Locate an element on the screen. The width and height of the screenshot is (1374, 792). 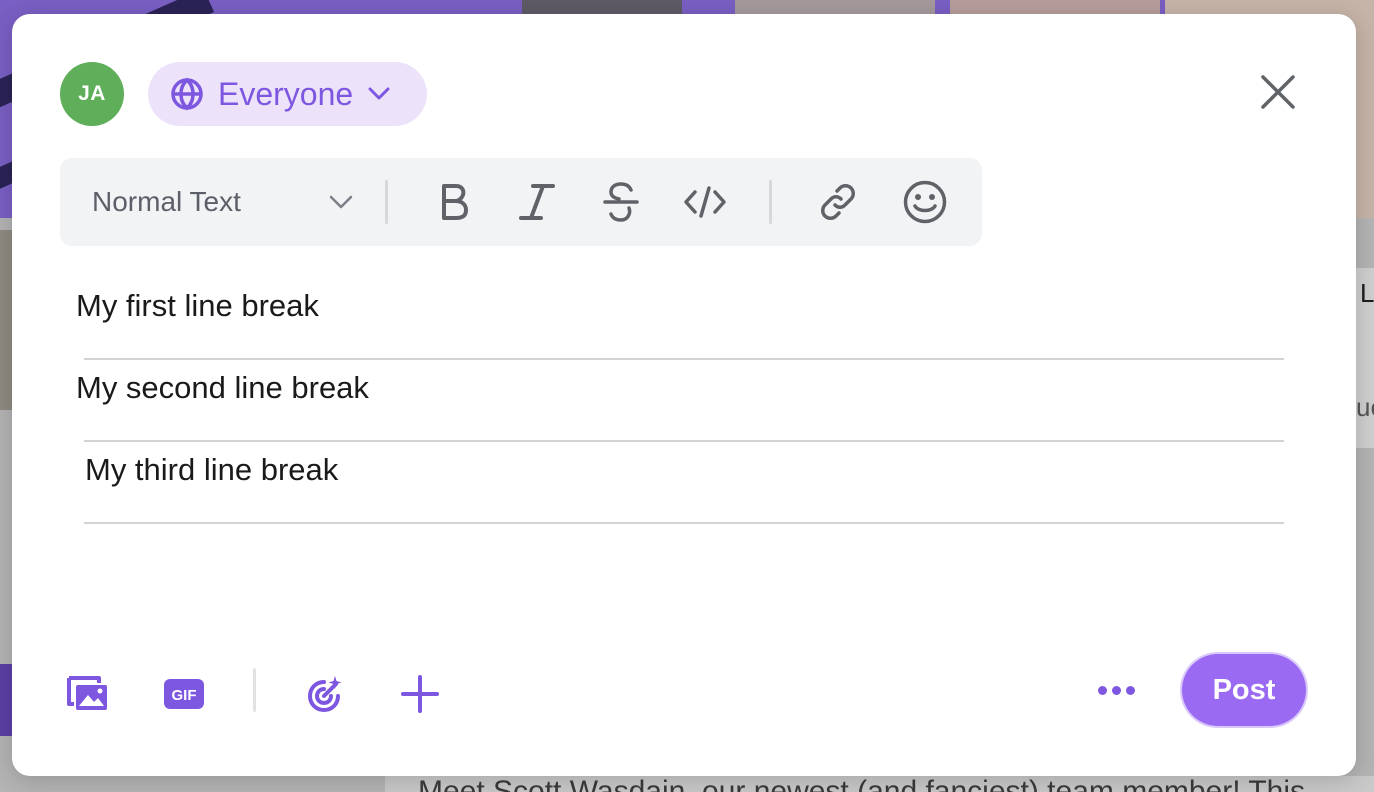
bold-icon is located at coordinates (455, 202).